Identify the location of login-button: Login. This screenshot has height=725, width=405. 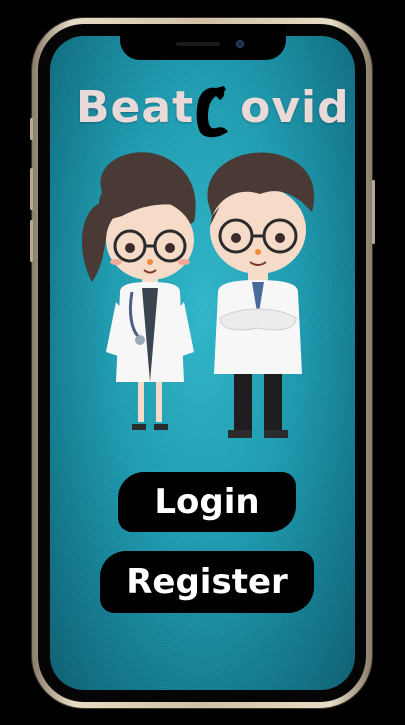
(207, 502).